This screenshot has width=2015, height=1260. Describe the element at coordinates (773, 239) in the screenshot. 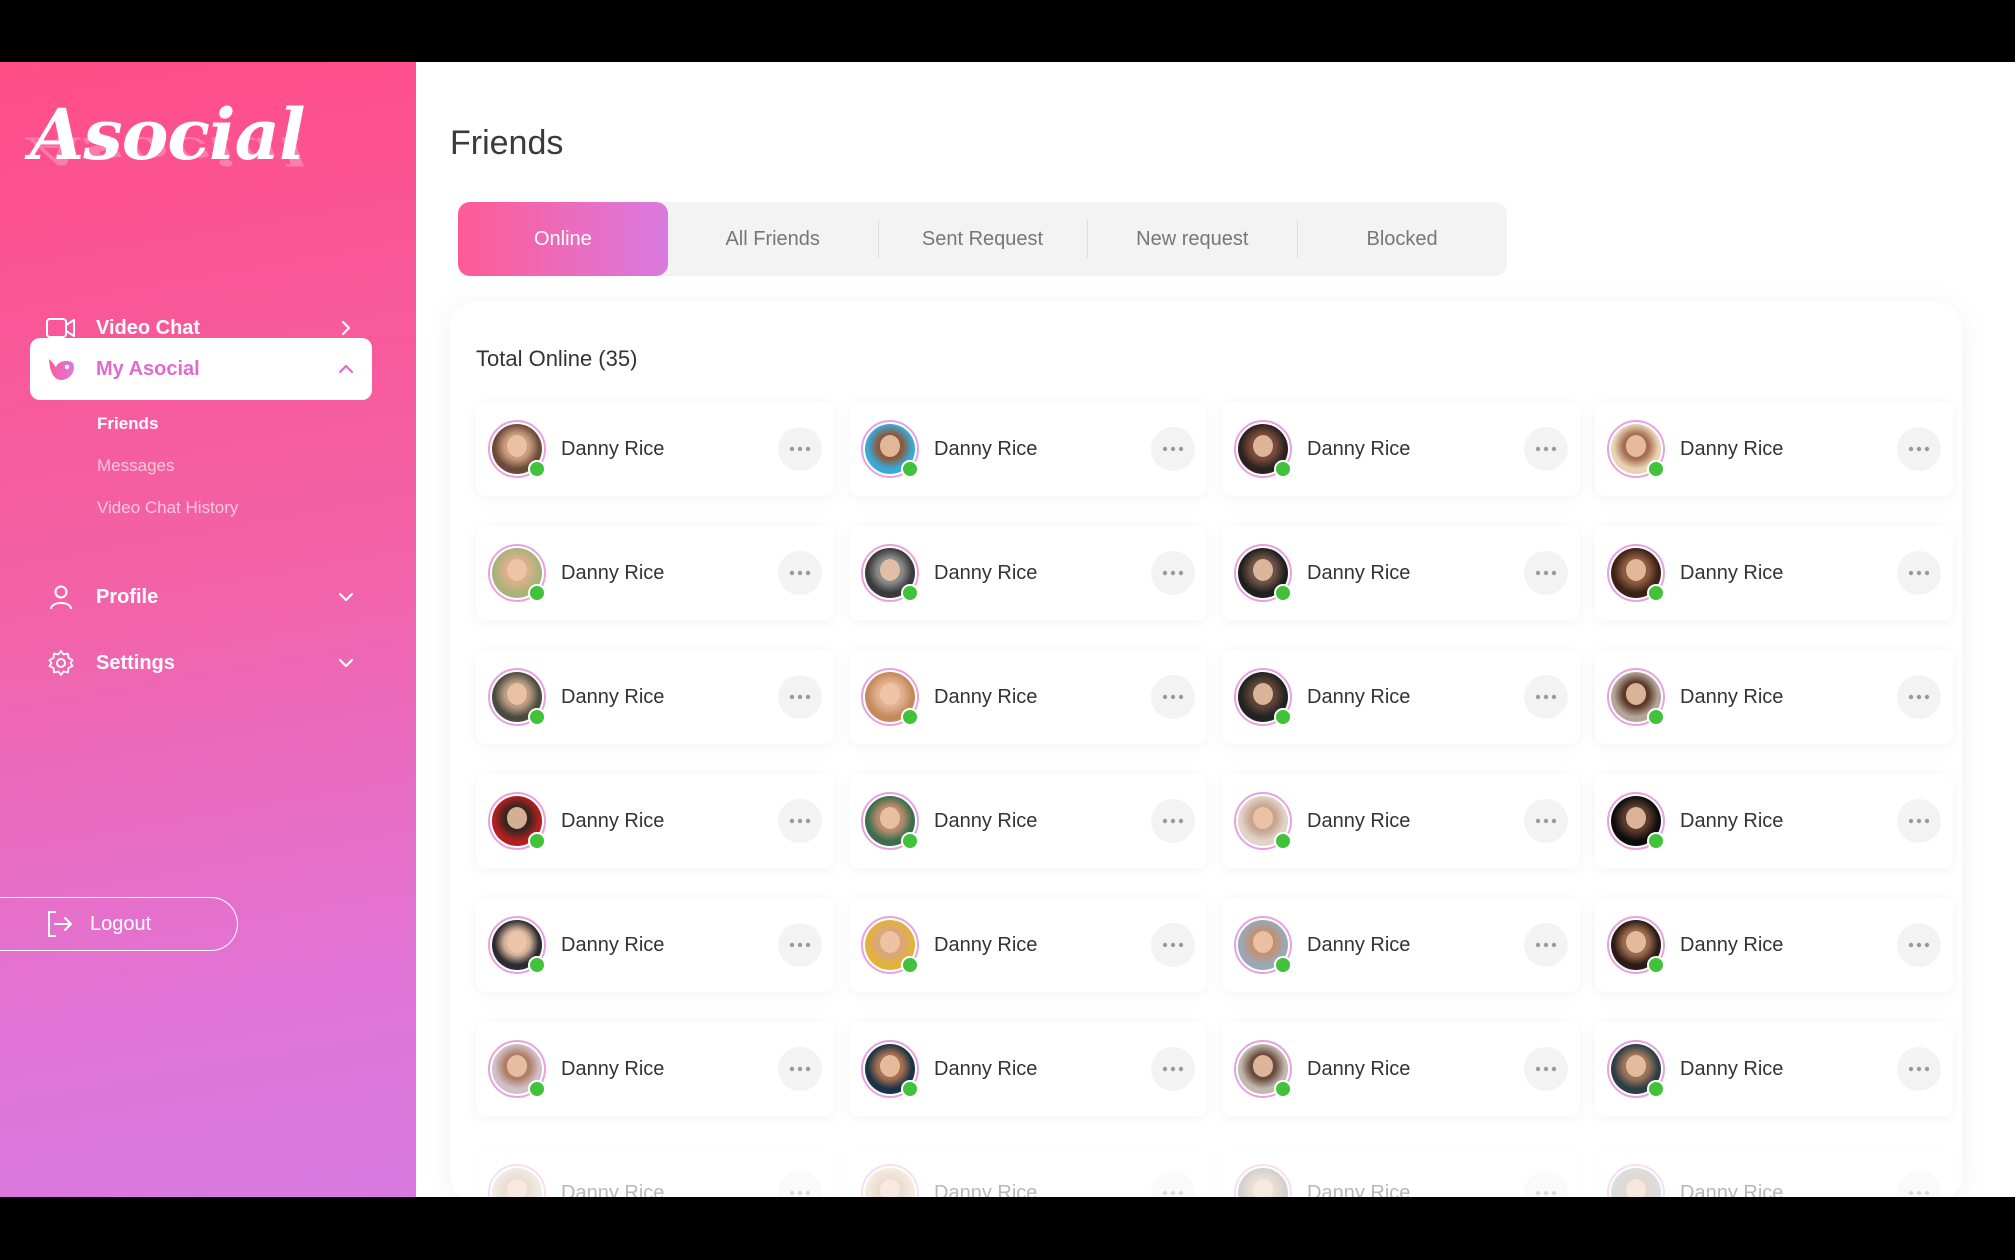

I see `tab-all-friends: All Friends` at that location.